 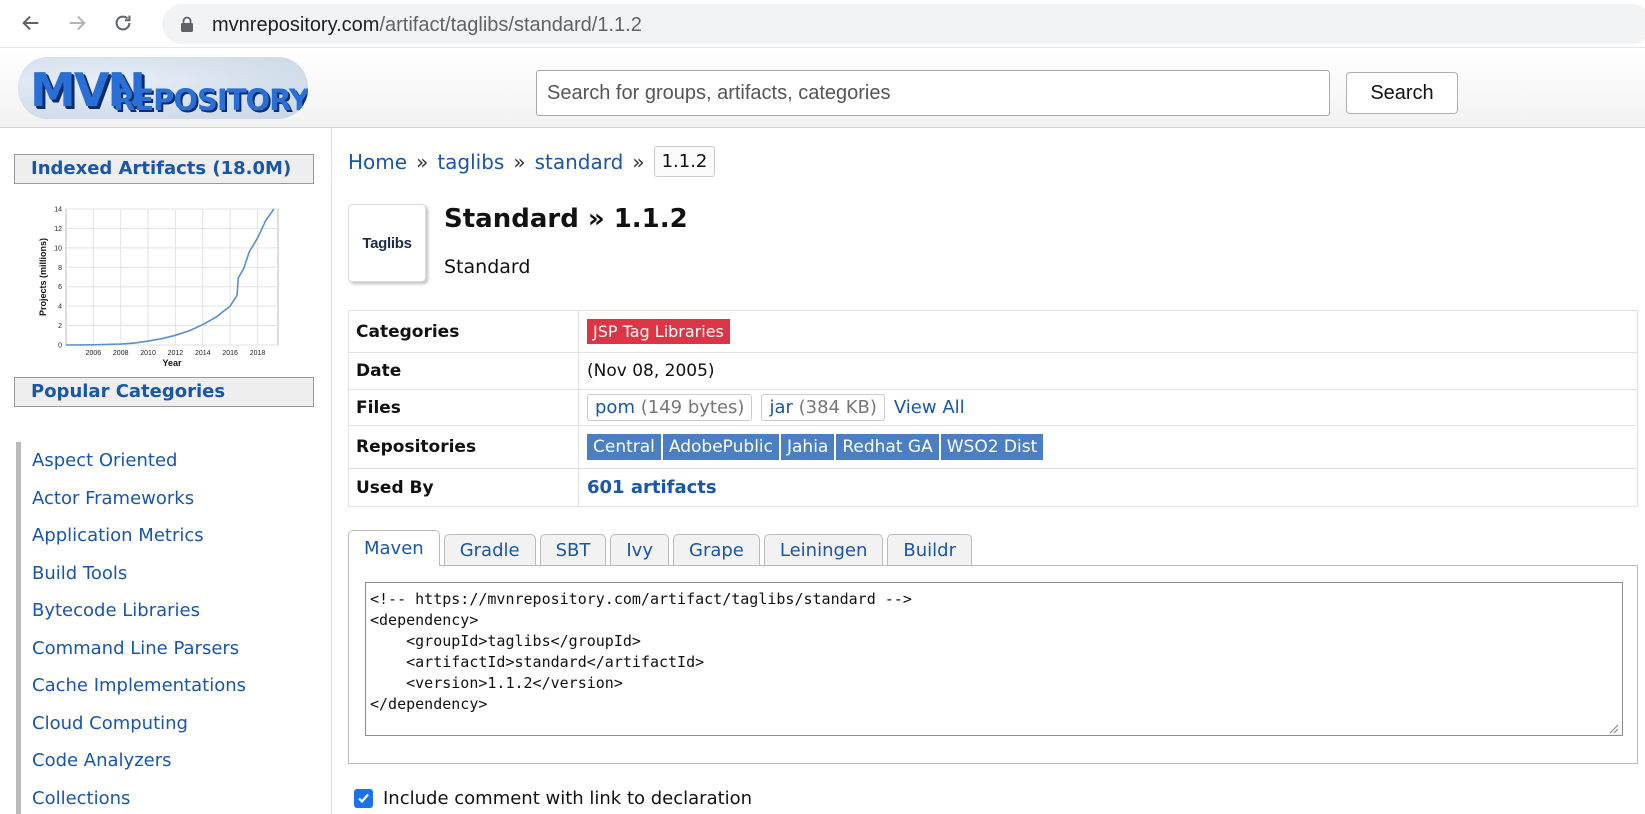 What do you see at coordinates (566, 219) in the screenshot?
I see `artifact-title: Standard » 1.1.2` at bounding box center [566, 219].